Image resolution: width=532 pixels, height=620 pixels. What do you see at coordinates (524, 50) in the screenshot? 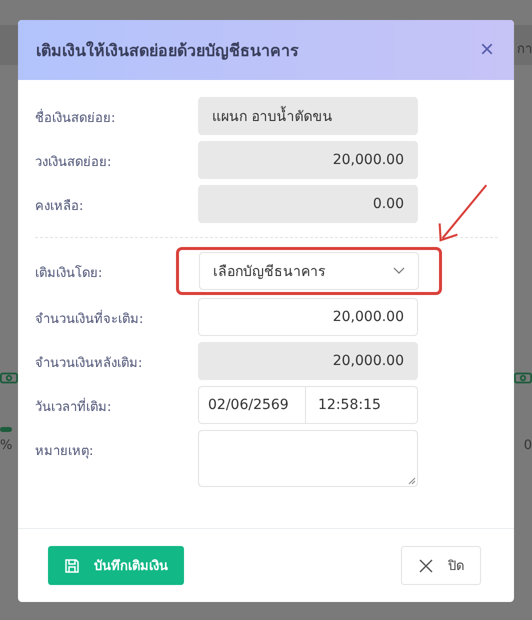
I see `background-text: กา` at bounding box center [524, 50].